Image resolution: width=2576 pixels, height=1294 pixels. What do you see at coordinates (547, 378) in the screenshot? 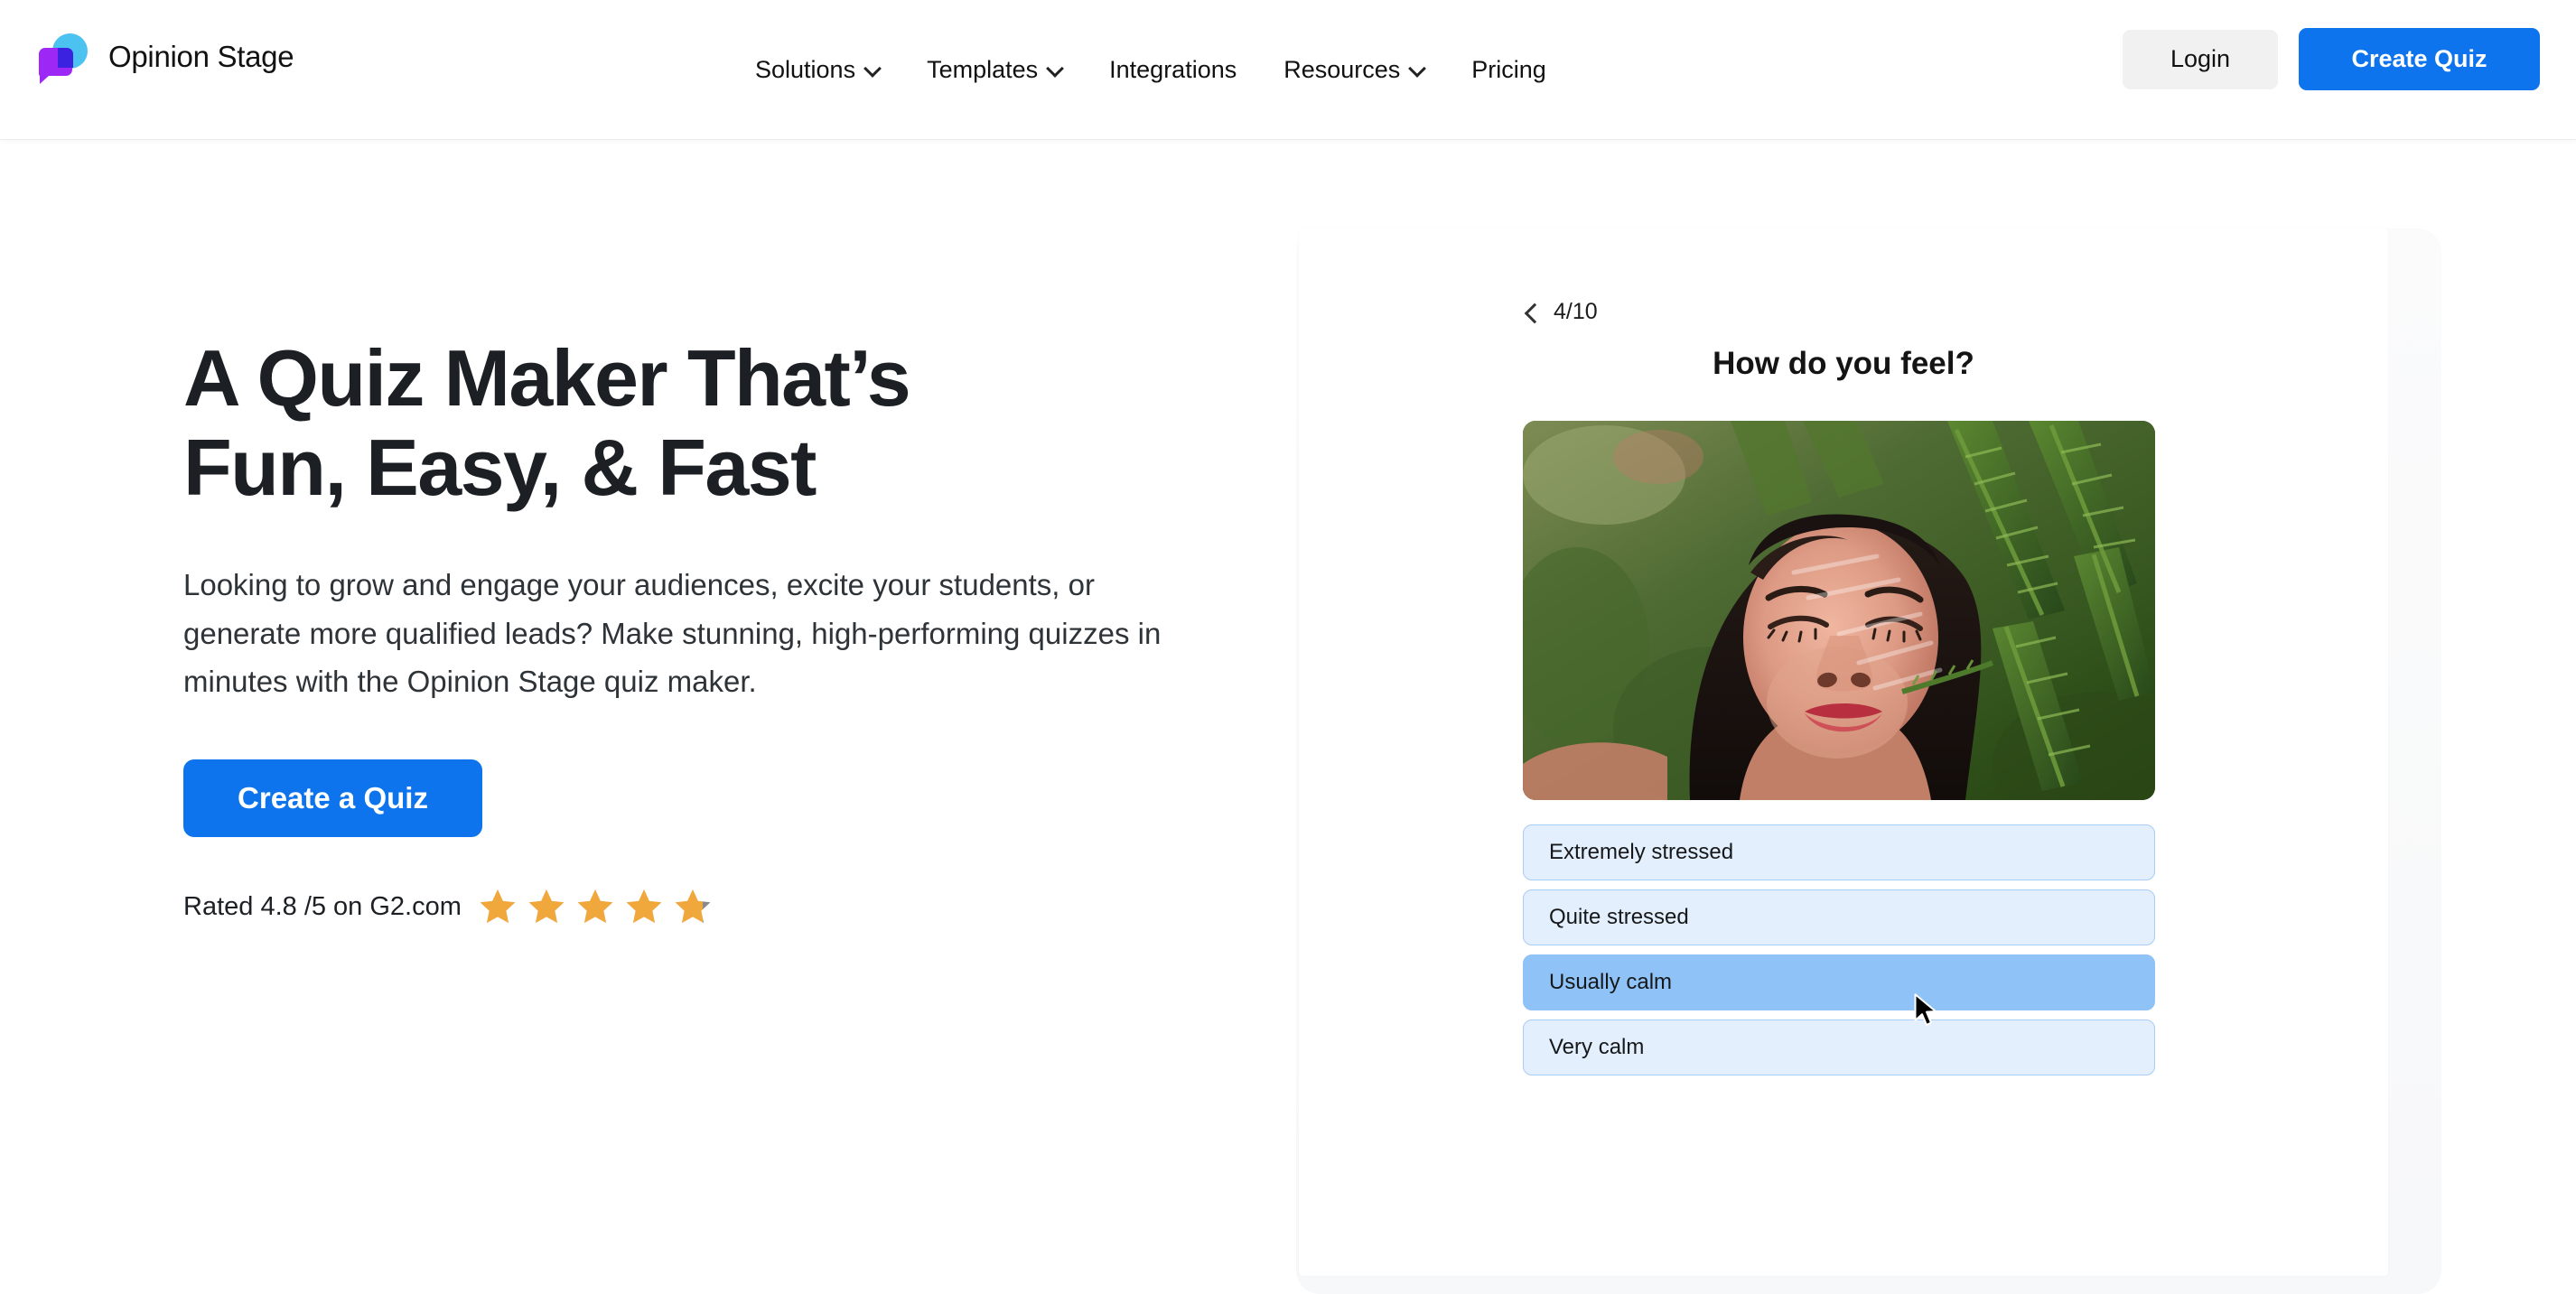
I see `hero-title-line-1: A Quiz Maker That’s` at bounding box center [547, 378].